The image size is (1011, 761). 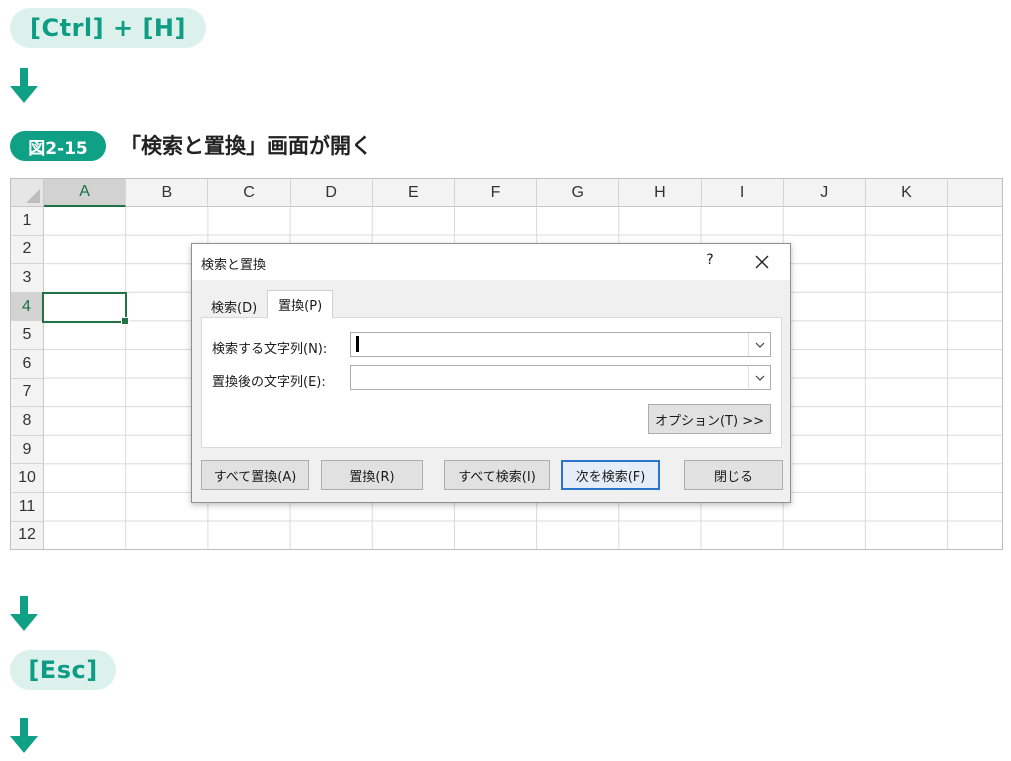 I want to click on column-header-a: A, so click(x=85, y=193).